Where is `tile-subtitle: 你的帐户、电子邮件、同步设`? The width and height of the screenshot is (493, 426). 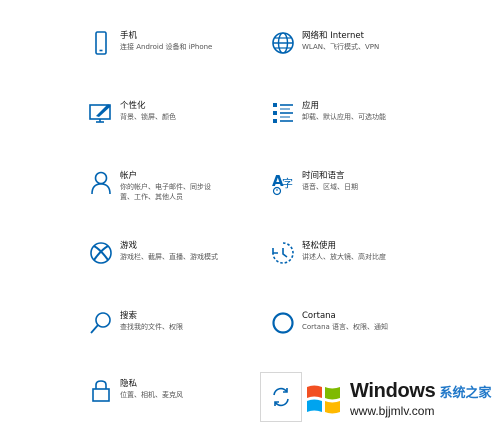 tile-subtitle: 你的帐户、电子邮件、同步设 is located at coordinates (165, 187).